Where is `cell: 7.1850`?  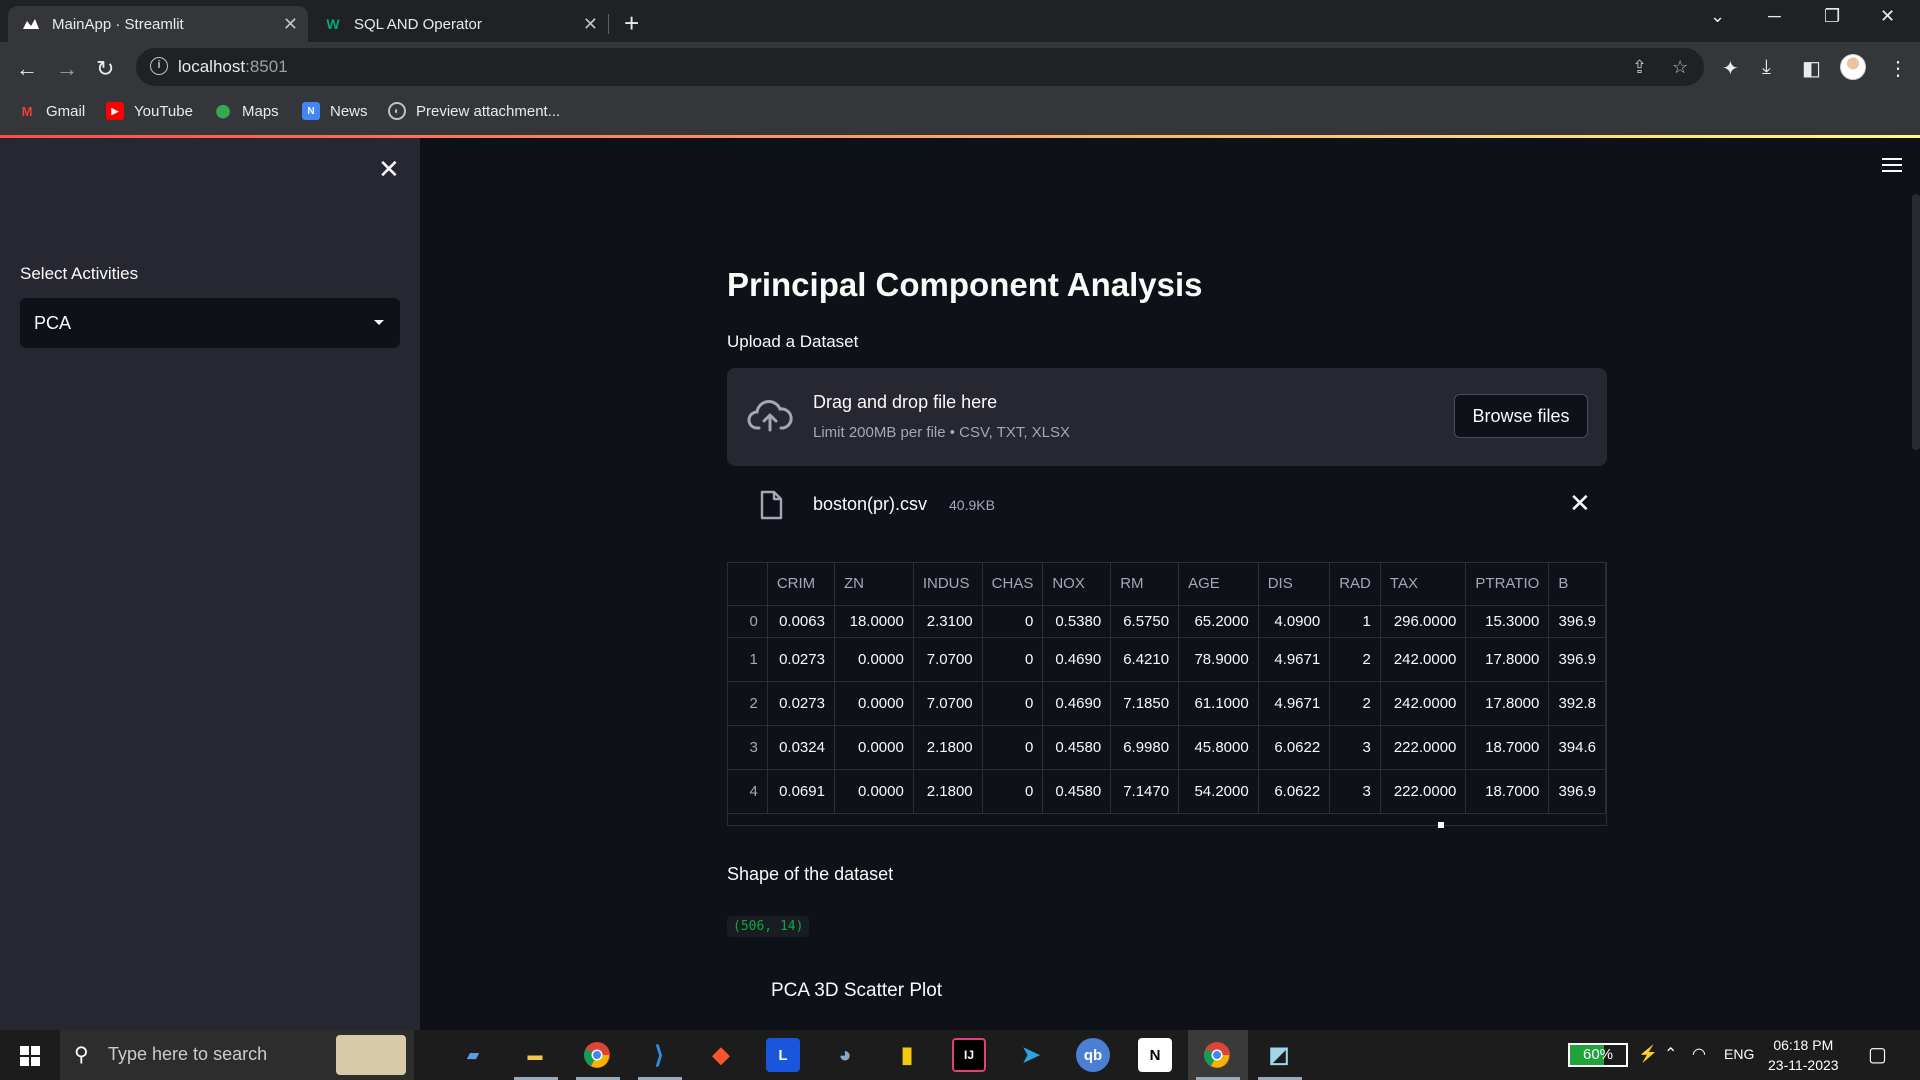 cell: 7.1850 is located at coordinates (1145, 703).